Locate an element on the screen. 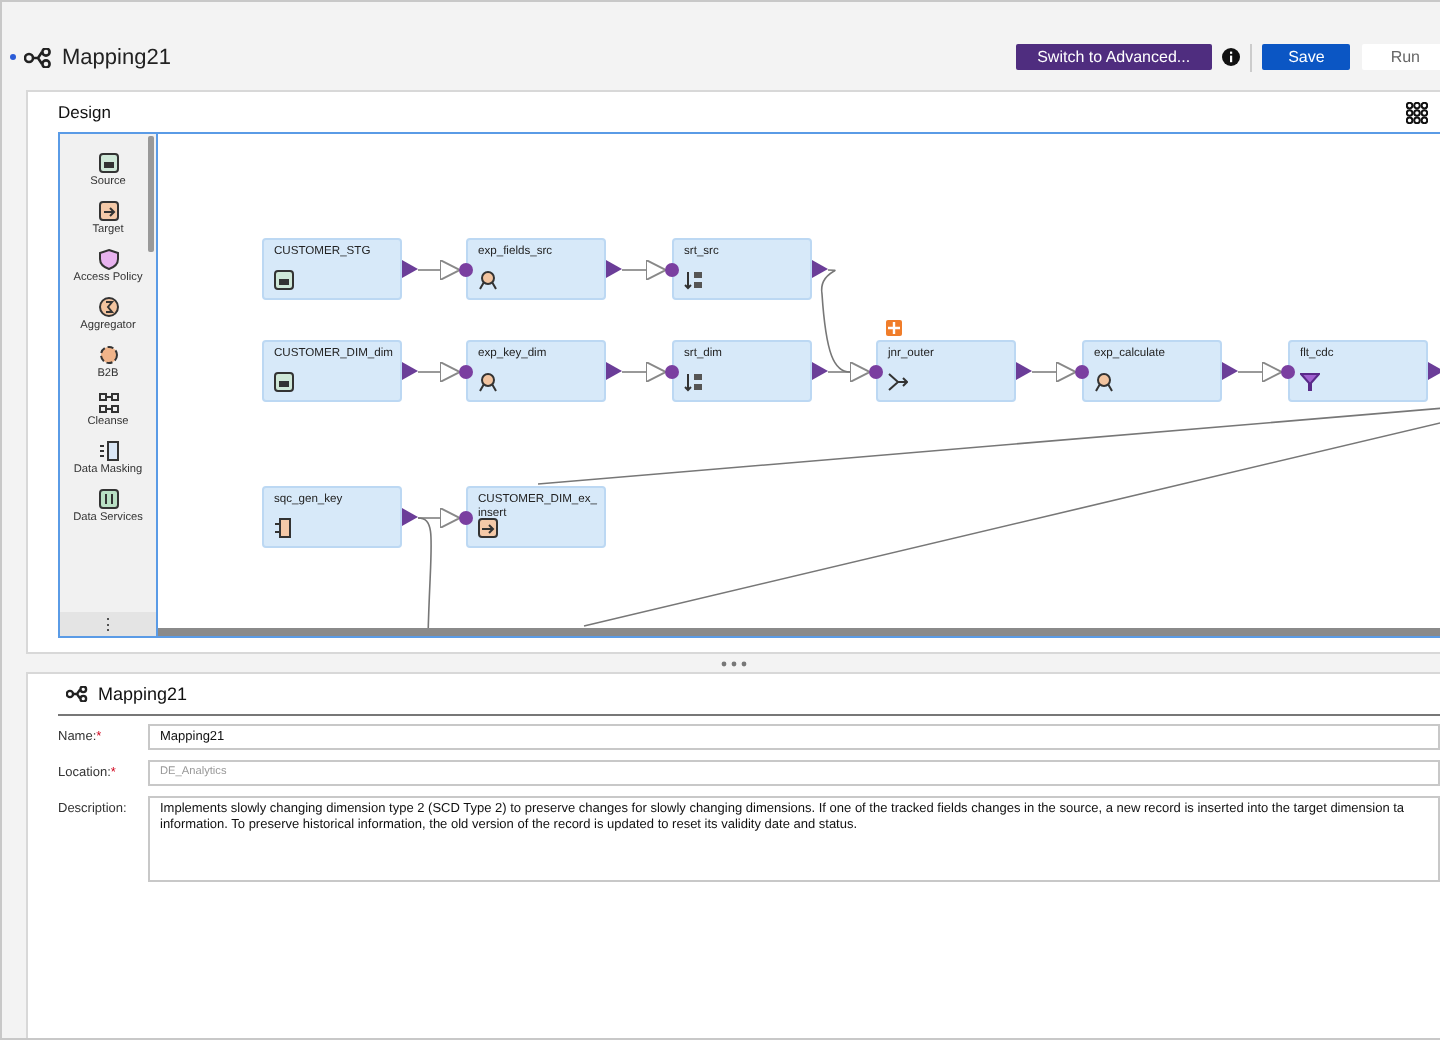 This screenshot has width=1440, height=1040. panel-title: Design is located at coordinates (85, 112).